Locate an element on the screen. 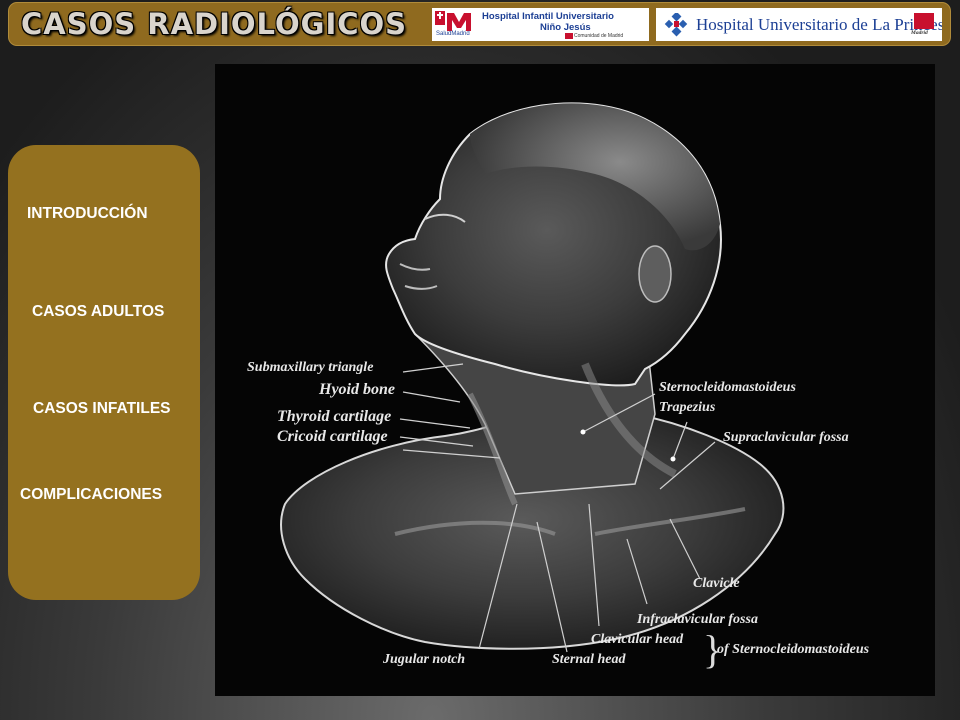  label-sternal-head: Sternal head is located at coordinates (589, 659).